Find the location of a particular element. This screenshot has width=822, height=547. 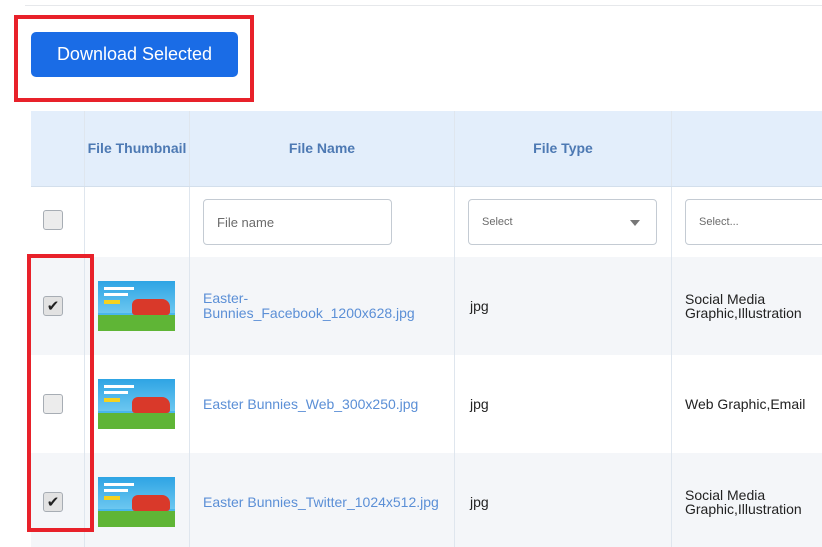

header-thumbnail-label: File Thumbnail is located at coordinates (137, 148).